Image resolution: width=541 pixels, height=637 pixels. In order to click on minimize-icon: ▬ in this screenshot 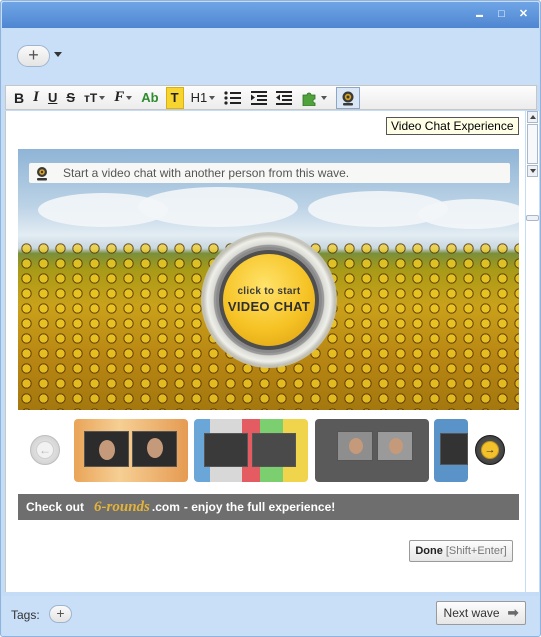, I will do `click(479, 14)`.